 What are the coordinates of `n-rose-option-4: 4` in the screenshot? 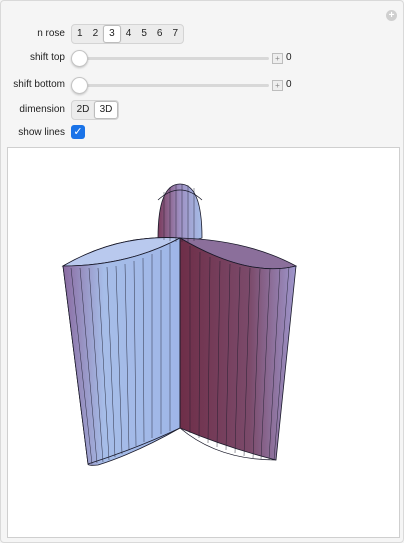 It's located at (129, 34).